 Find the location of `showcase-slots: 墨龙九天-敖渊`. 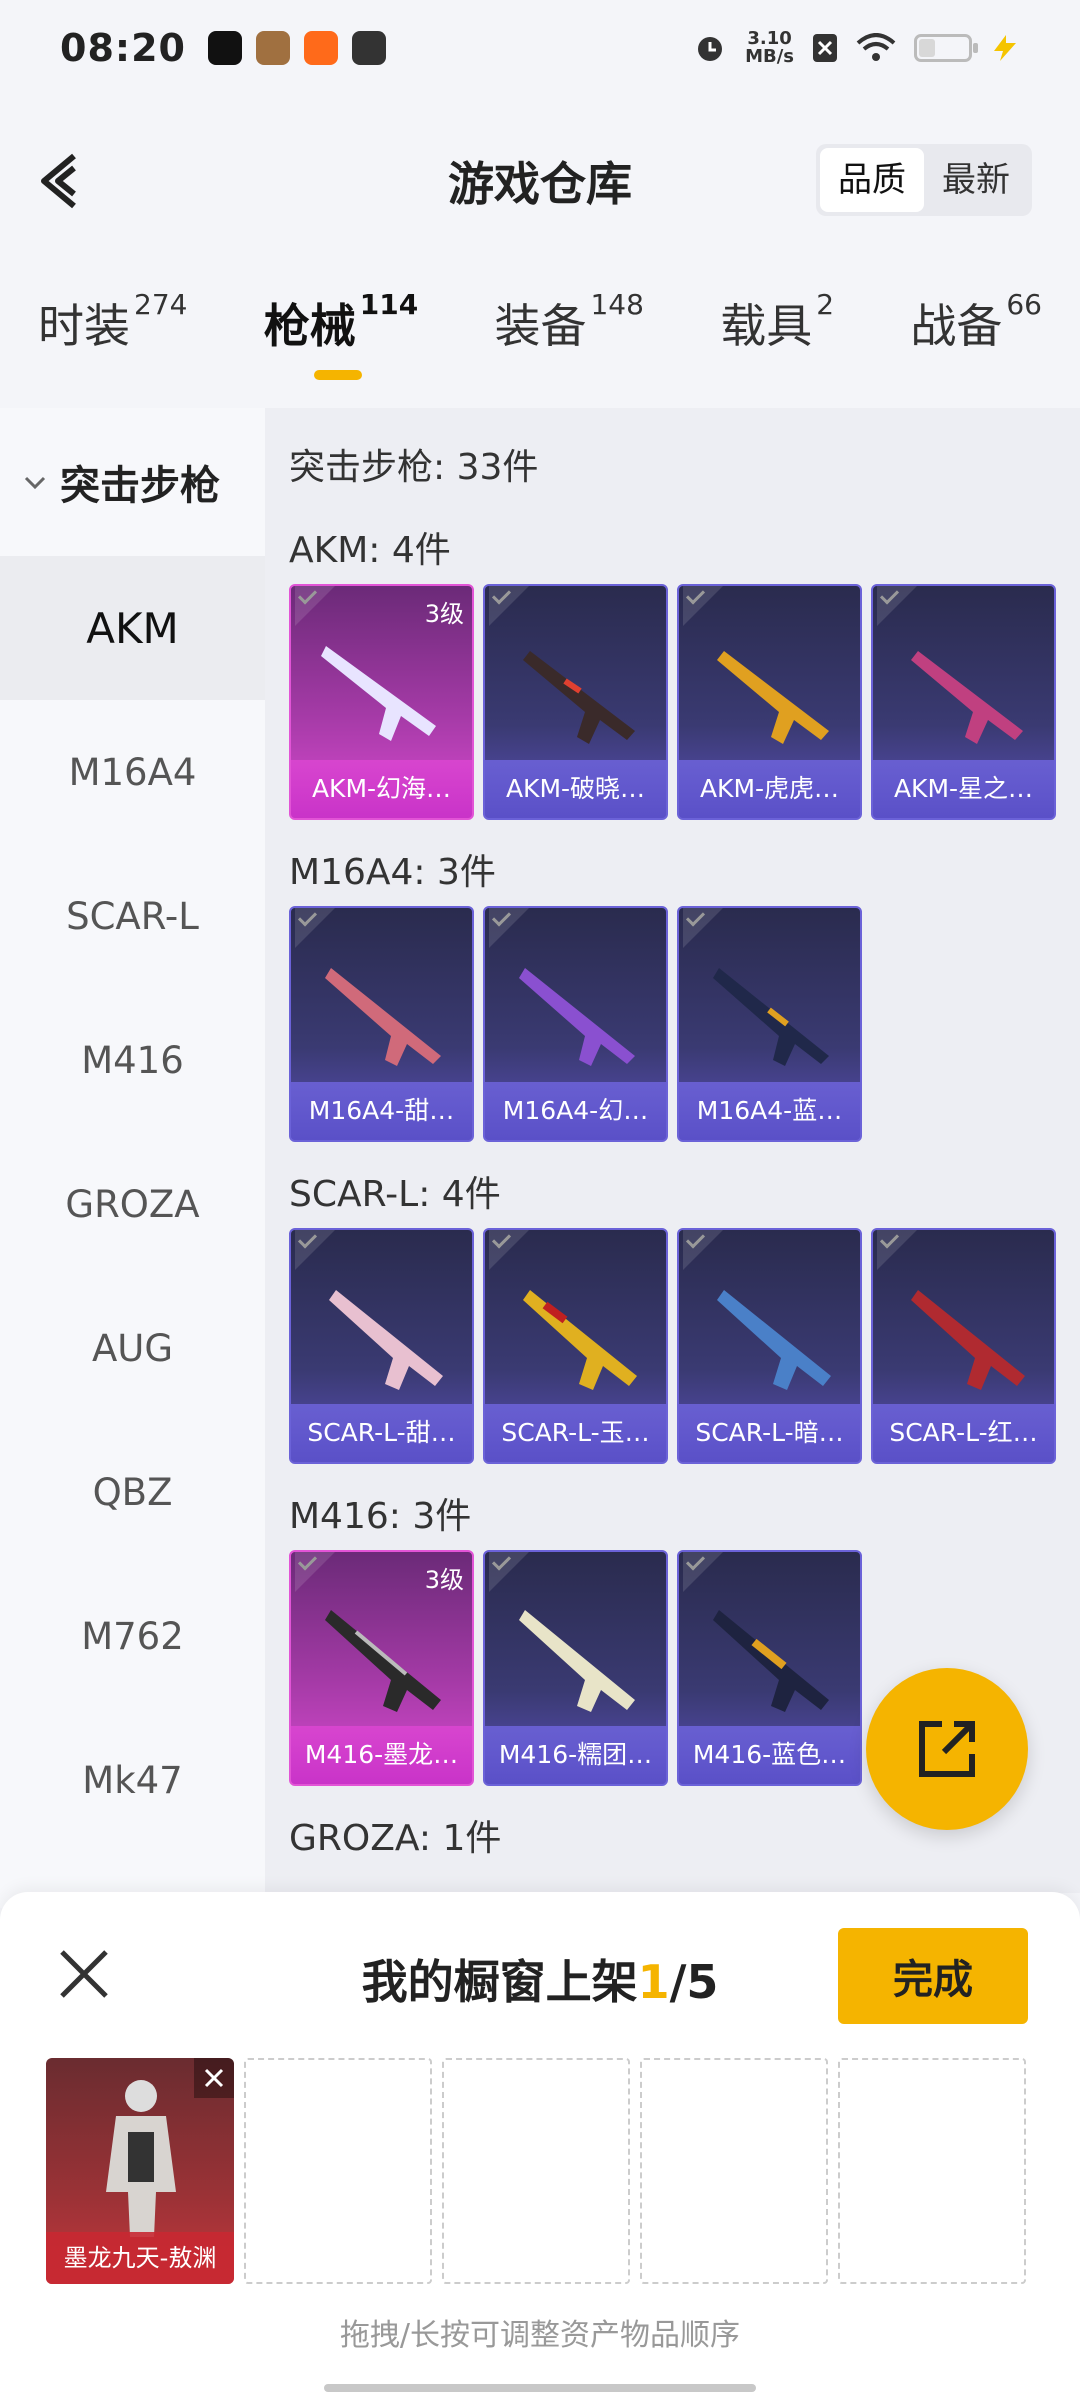

showcase-slots: 墨龙九天-敖渊 is located at coordinates (536, 2171).